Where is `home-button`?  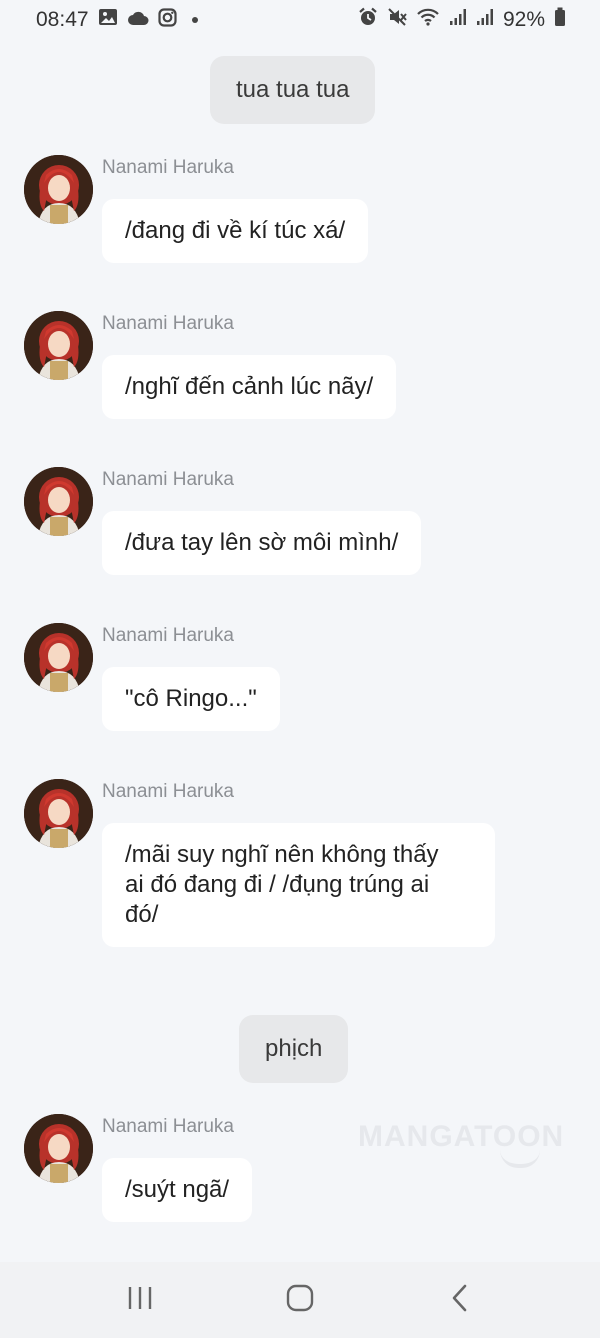 home-button is located at coordinates (300, 1300).